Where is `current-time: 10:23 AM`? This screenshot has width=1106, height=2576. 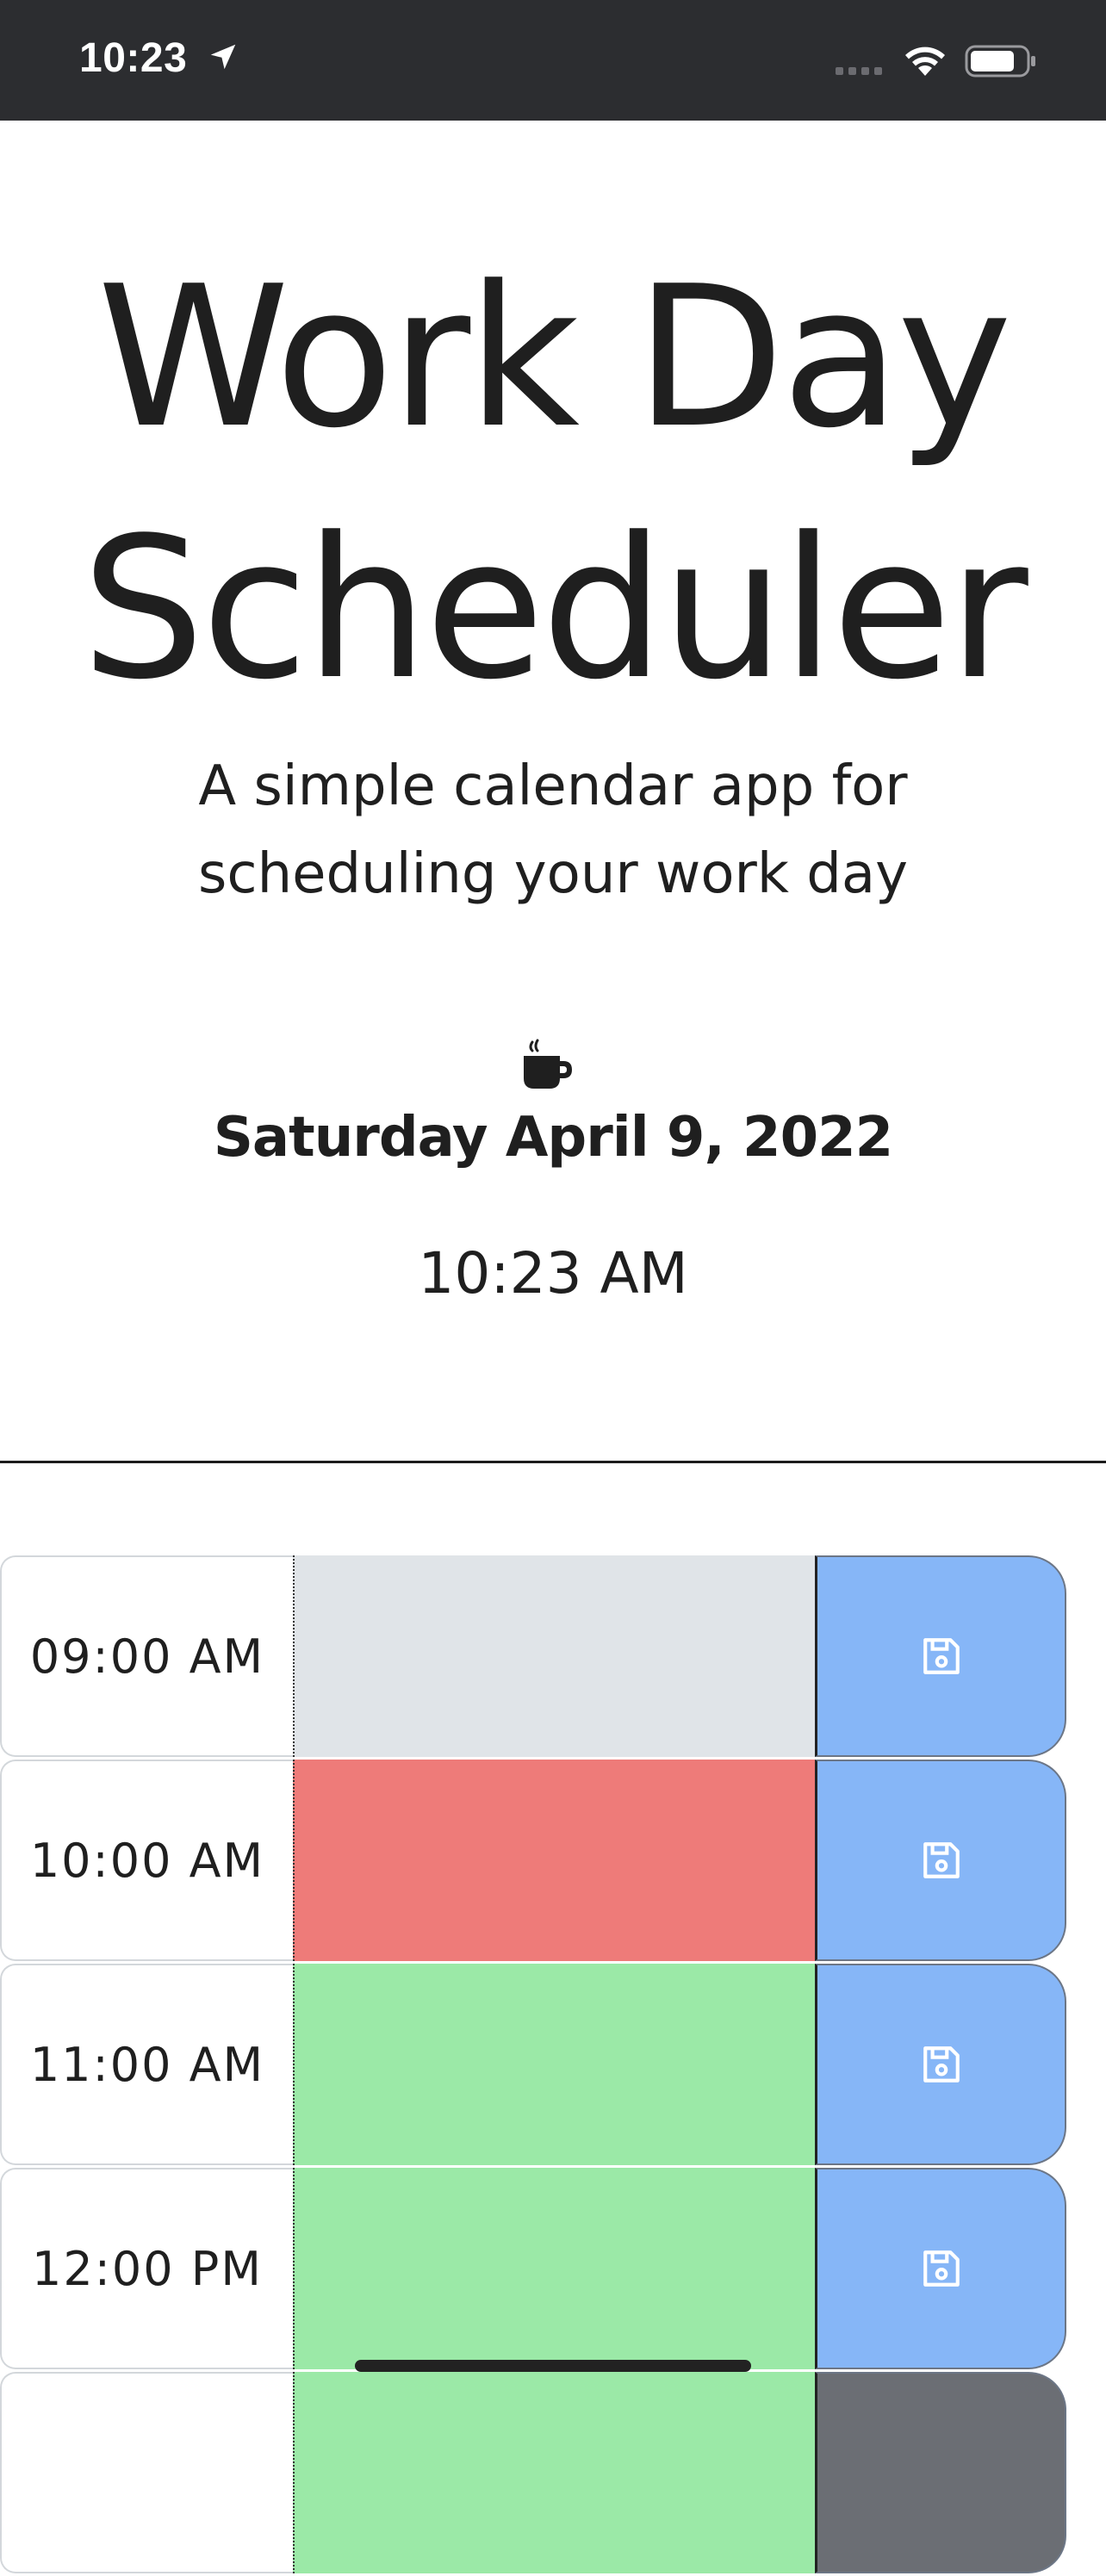
current-time: 10:23 AM is located at coordinates (553, 1273).